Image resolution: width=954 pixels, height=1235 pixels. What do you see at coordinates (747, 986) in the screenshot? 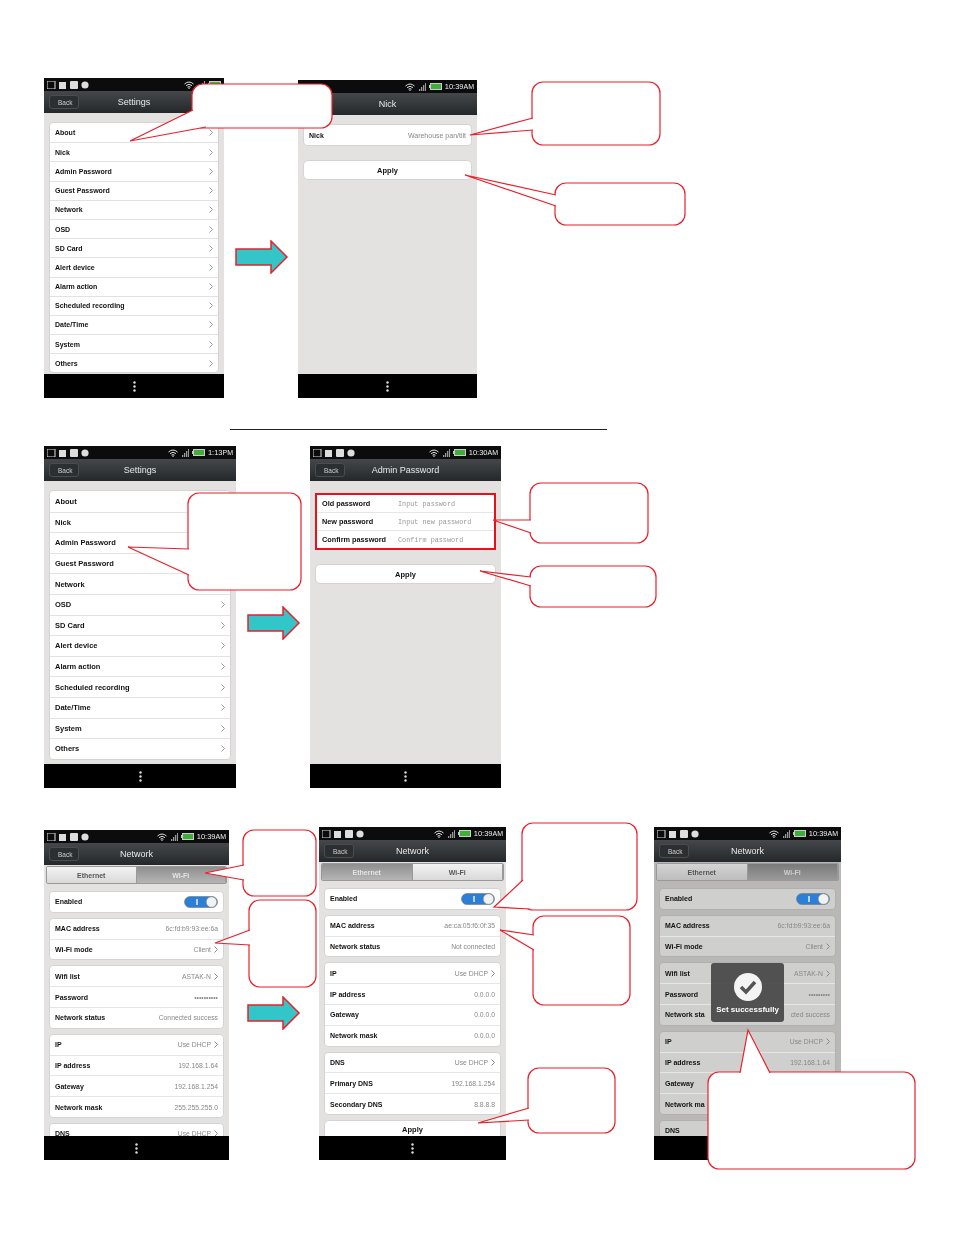
I see `check-icon` at bounding box center [747, 986].